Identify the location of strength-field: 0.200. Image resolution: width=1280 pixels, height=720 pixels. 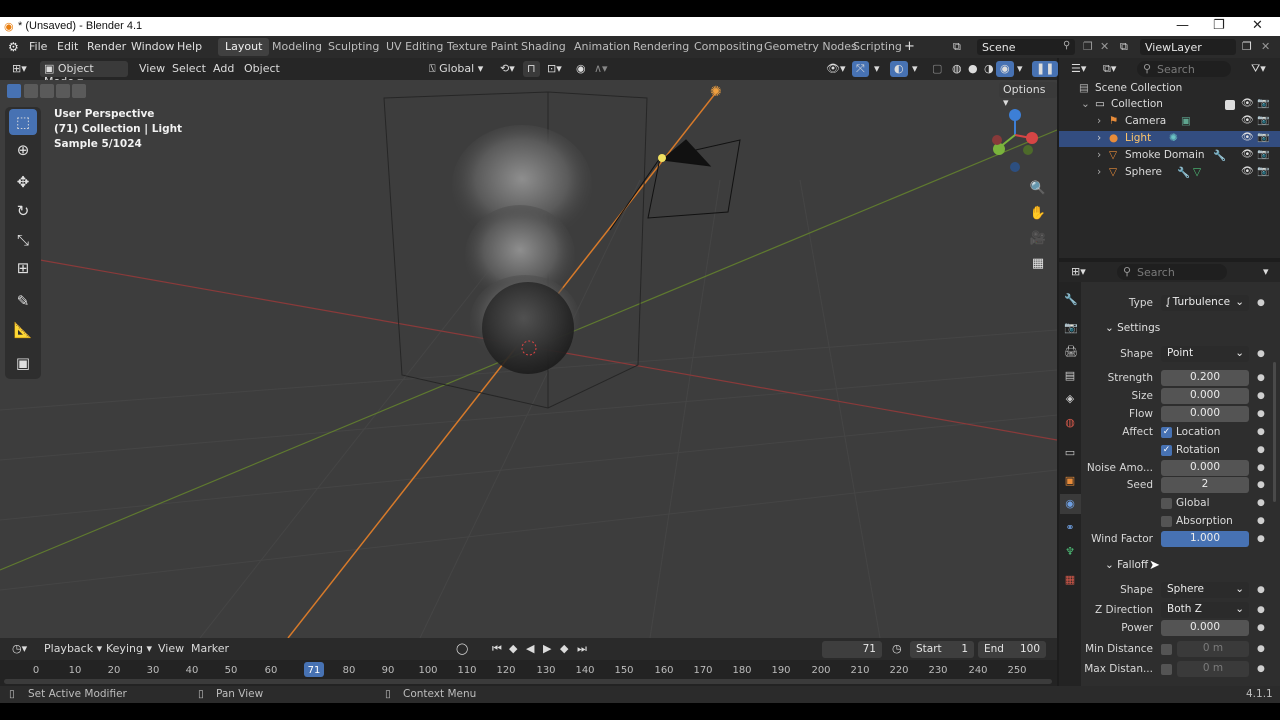
(1205, 378).